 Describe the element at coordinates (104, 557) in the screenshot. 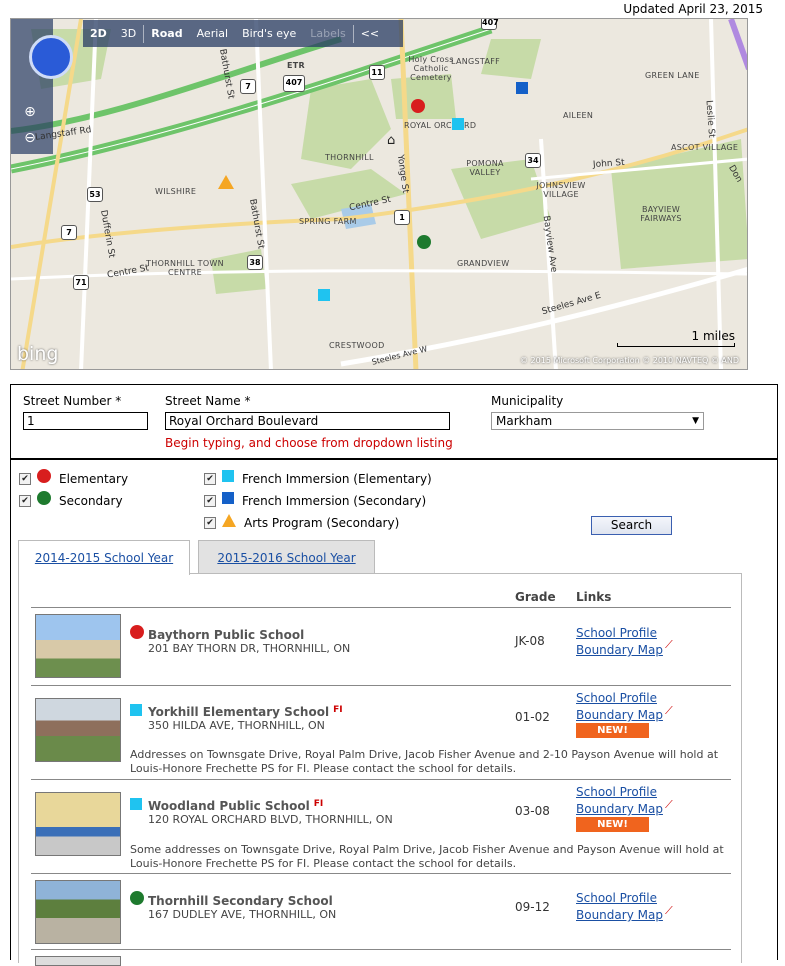

I see `tab-2014-2015: 2014-2015 School Year` at that location.